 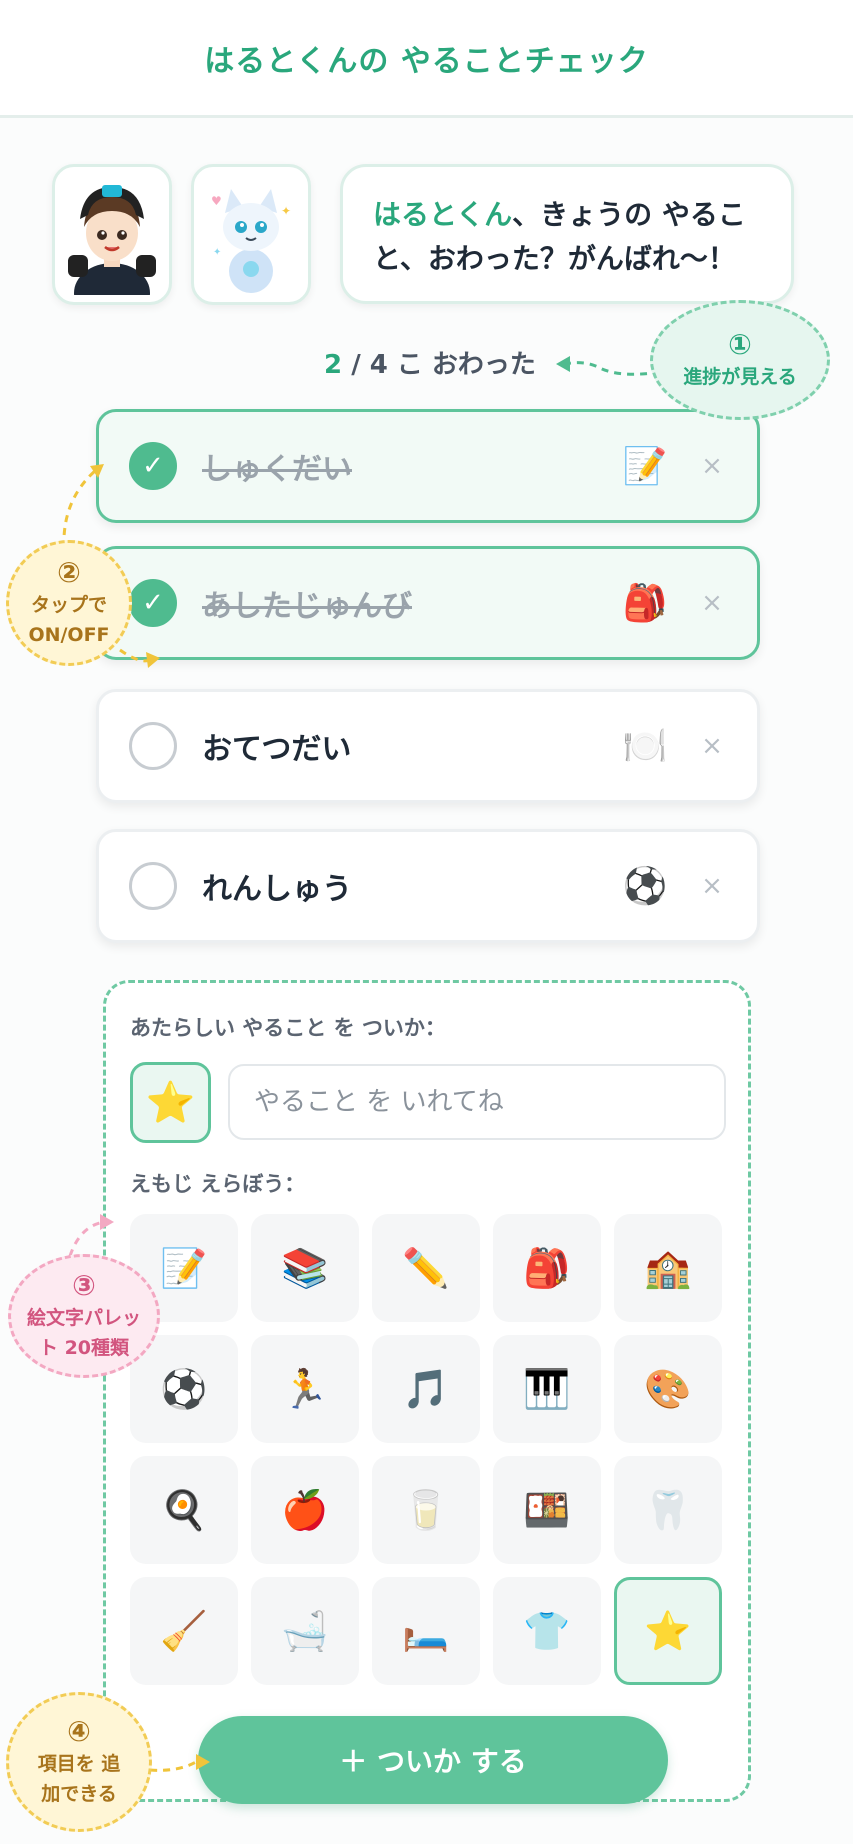 I want to click on task-item: おてつだい 🍽️ ×, so click(x=428, y=746).